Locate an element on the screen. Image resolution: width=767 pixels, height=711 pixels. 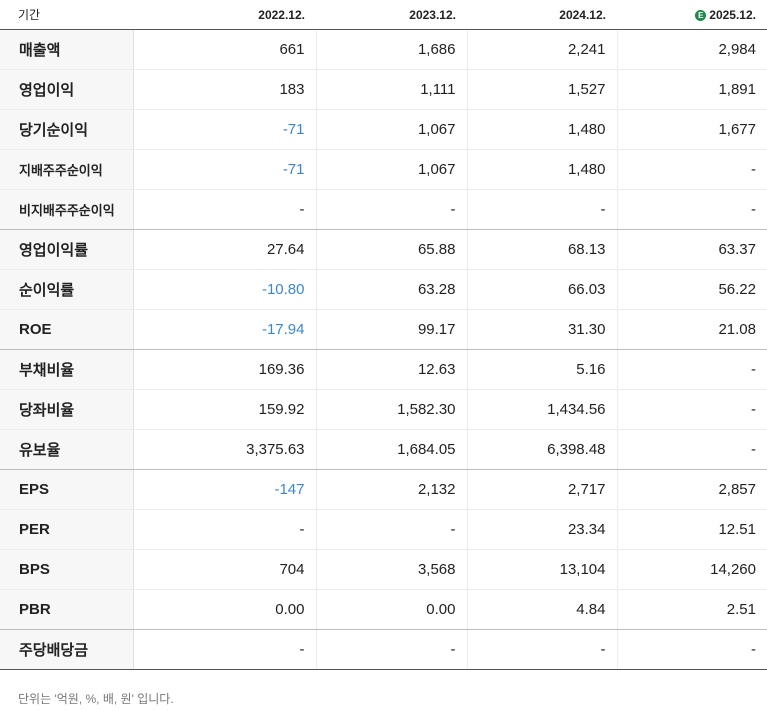
row-label: 유보율 is located at coordinates (67, 449).